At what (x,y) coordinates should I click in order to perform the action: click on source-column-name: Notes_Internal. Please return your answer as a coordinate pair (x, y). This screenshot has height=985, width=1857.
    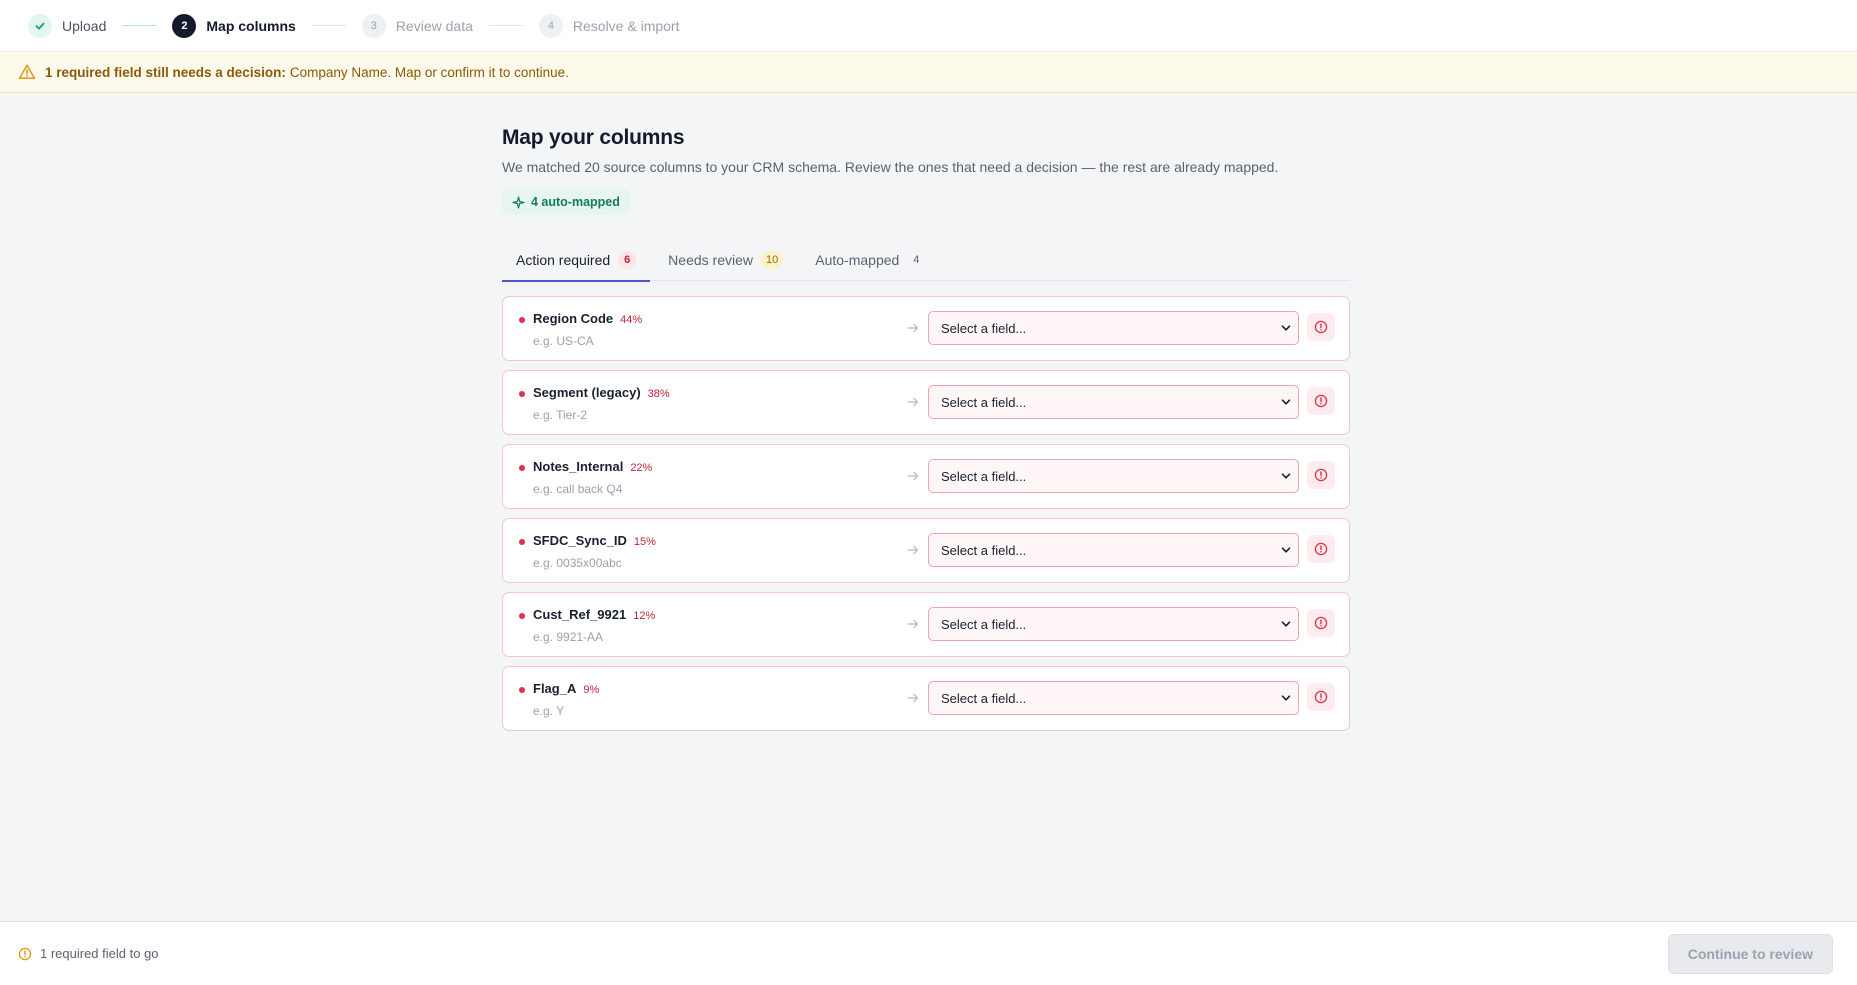
    Looking at the image, I should click on (578, 466).